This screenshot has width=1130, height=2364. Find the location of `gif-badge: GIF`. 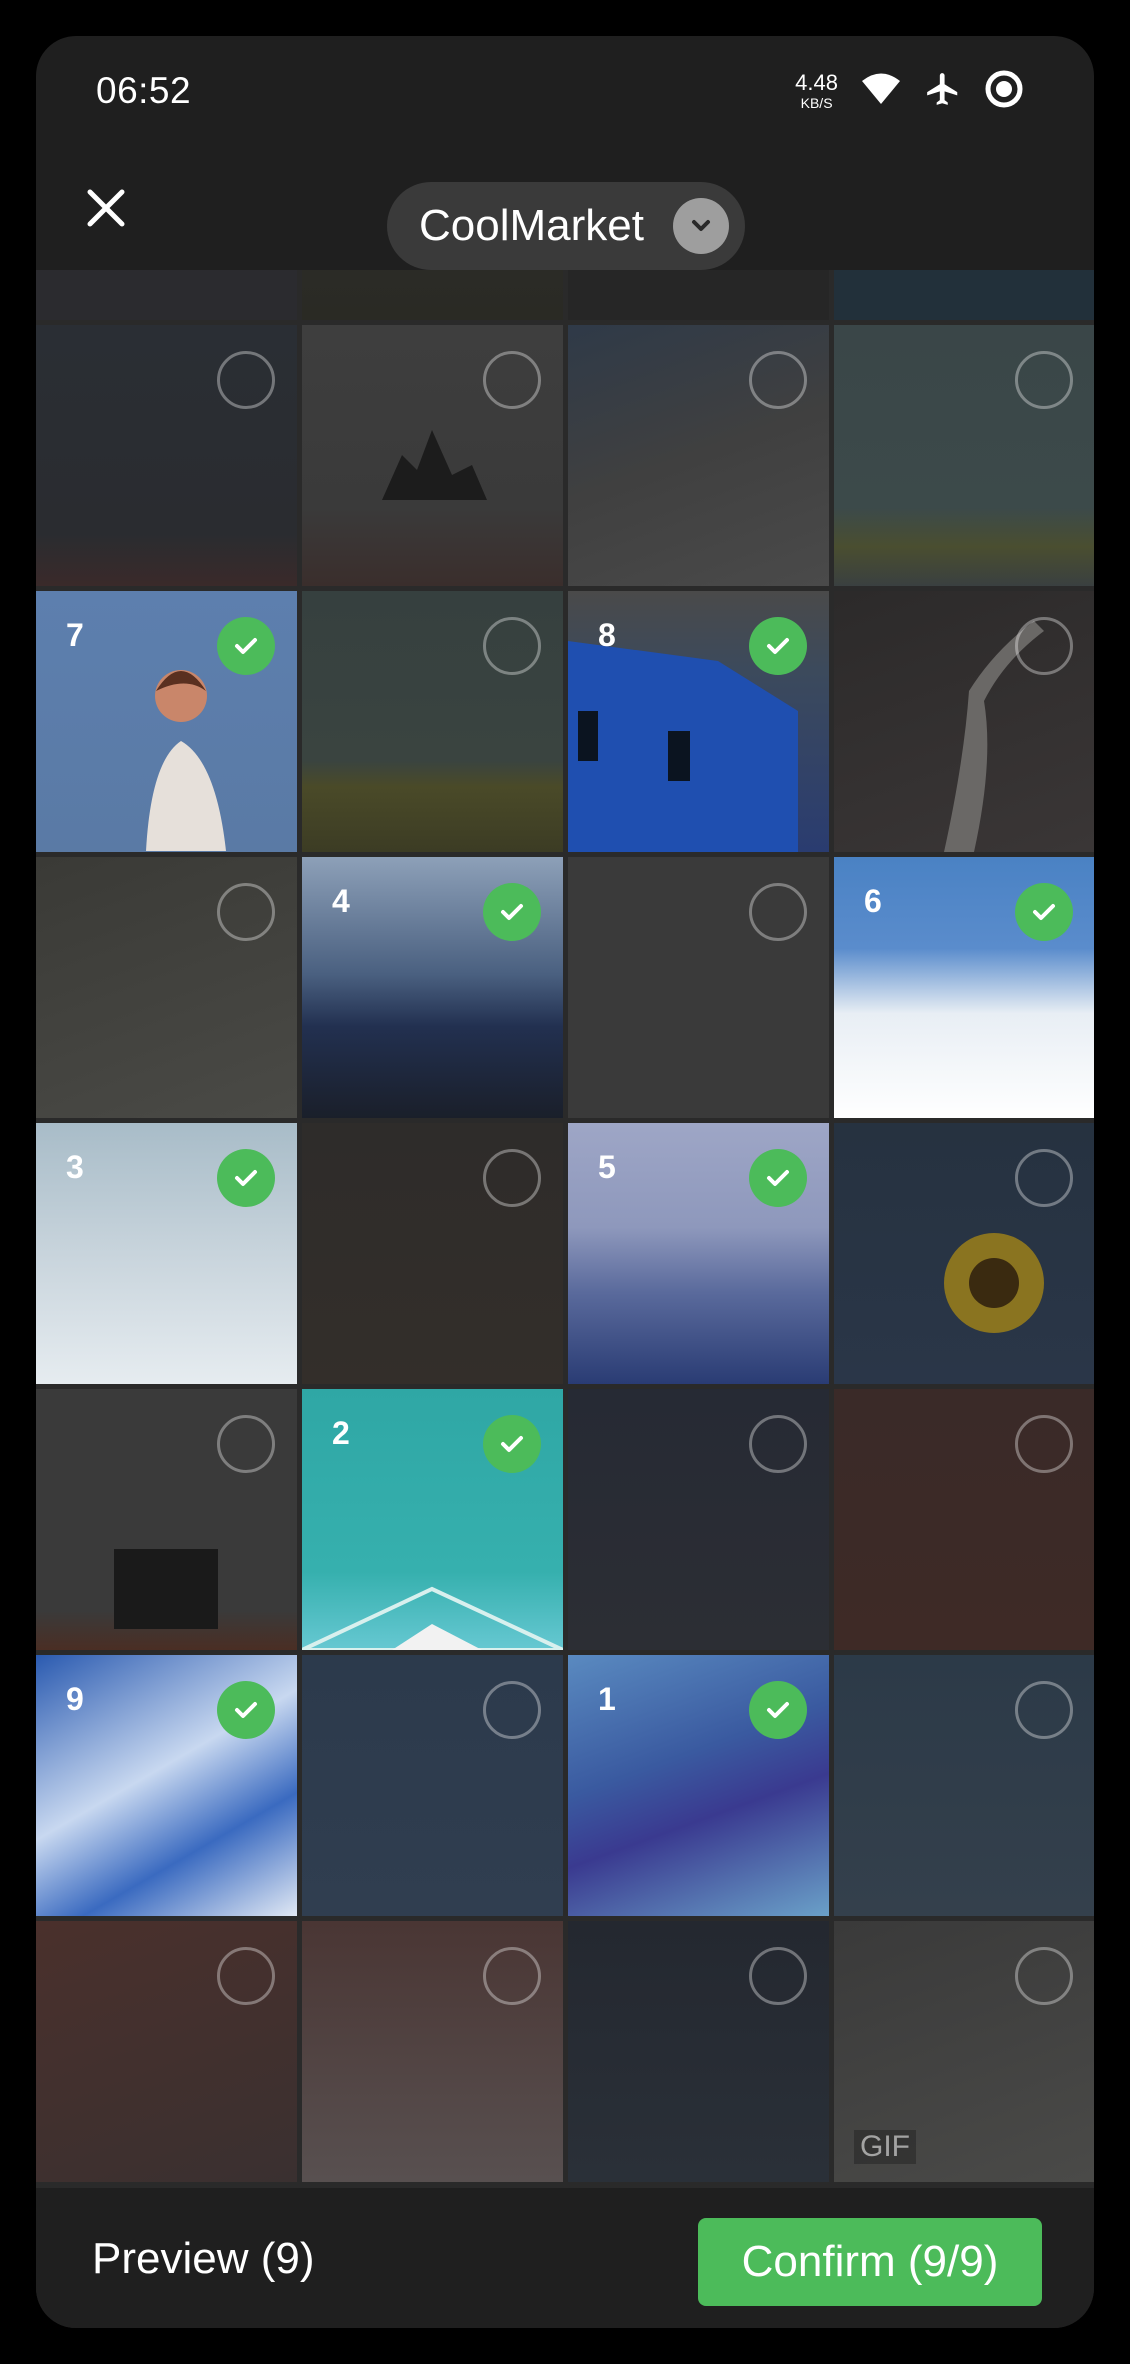

gif-badge: GIF is located at coordinates (885, 2147).